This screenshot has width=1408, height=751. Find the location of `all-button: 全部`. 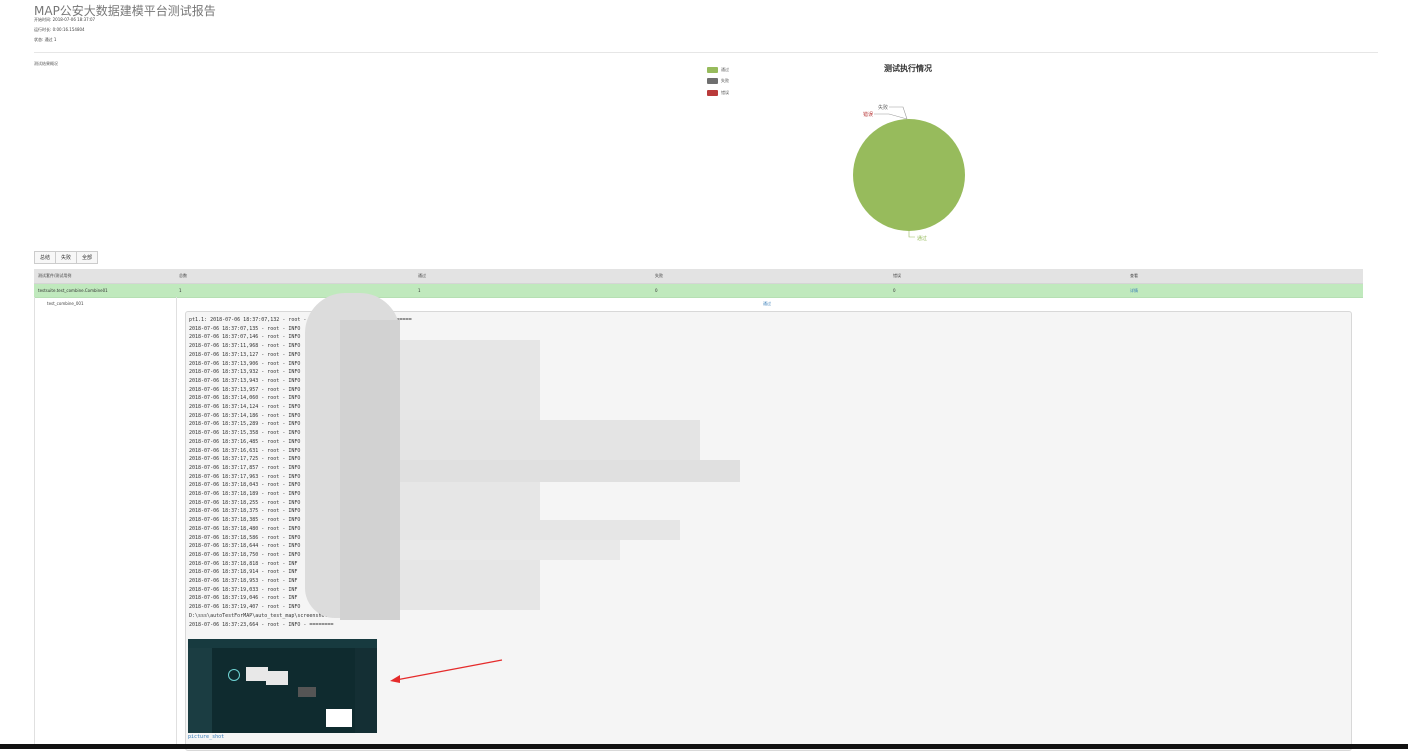

all-button: 全部 is located at coordinates (87, 257).